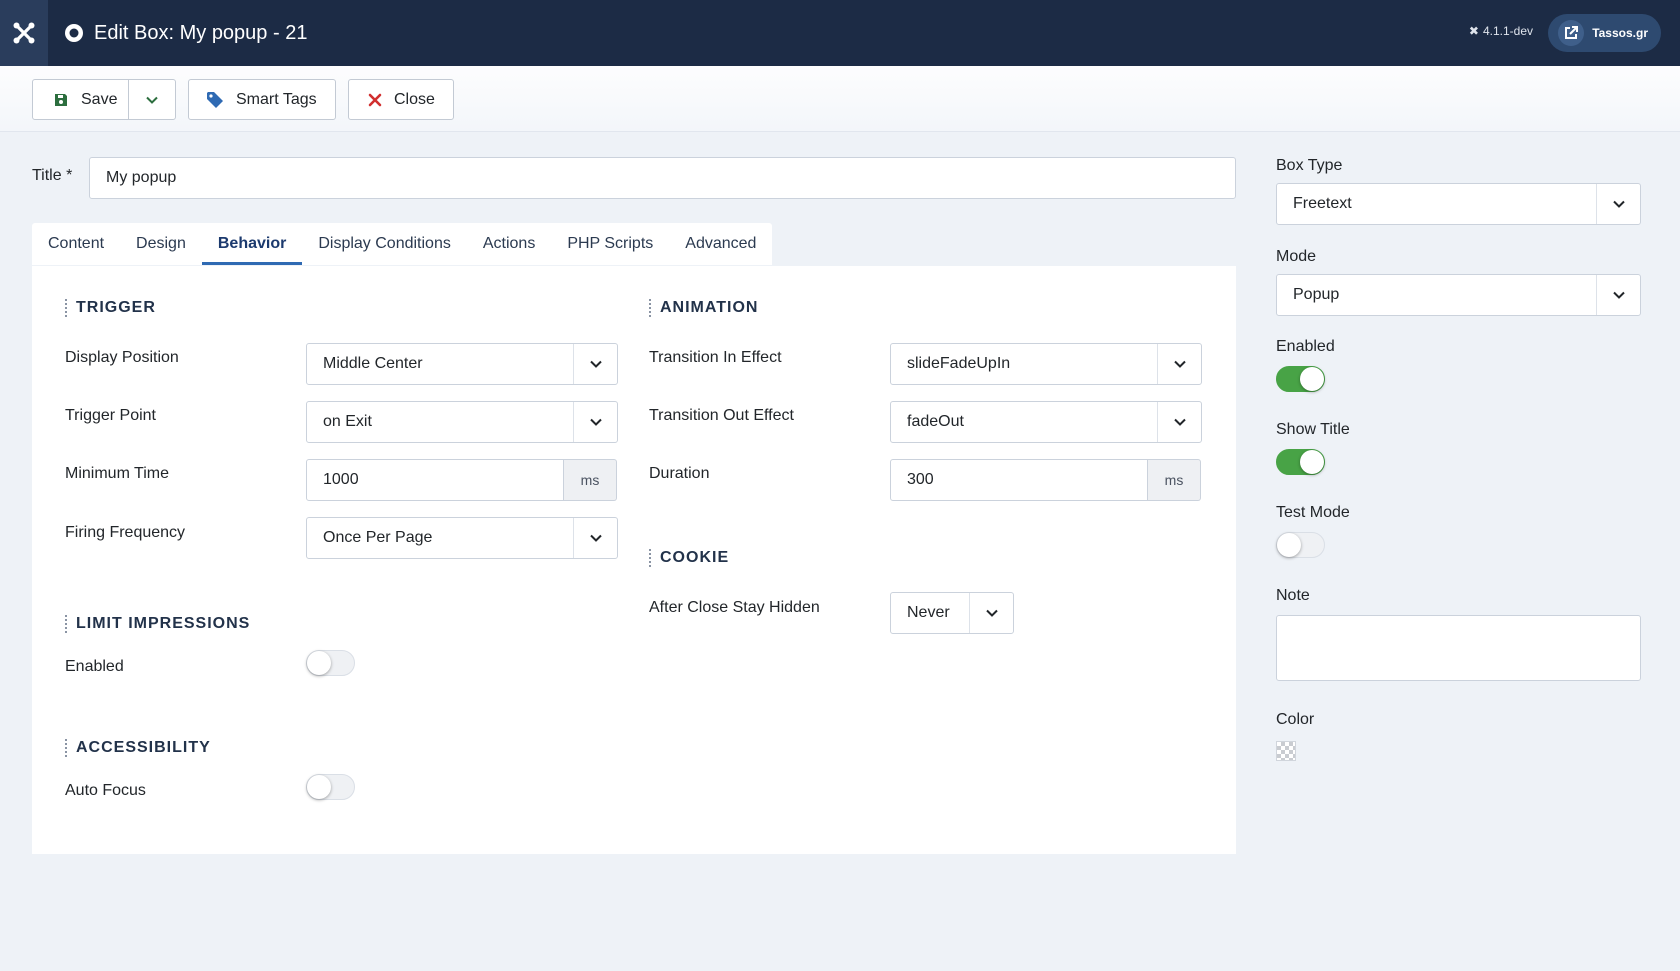 This screenshot has width=1680, height=971. What do you see at coordinates (61, 99) in the screenshot?
I see `save-icon` at bounding box center [61, 99].